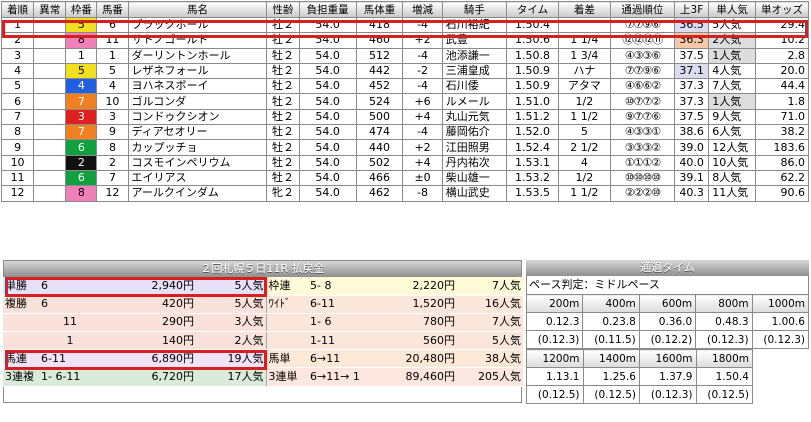 This screenshot has height=422, width=811. What do you see at coordinates (642, 193) in the screenshot?
I see `passing-order: ②②②⑩` at bounding box center [642, 193].